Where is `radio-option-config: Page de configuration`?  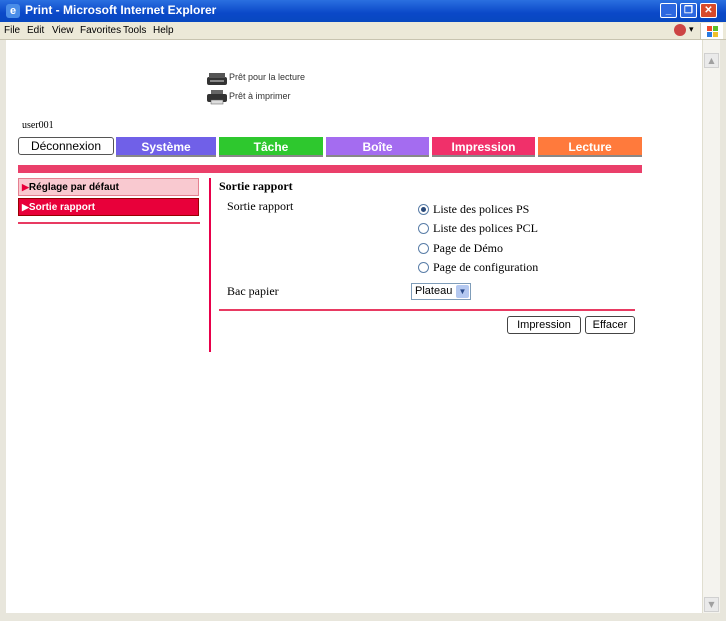 radio-option-config: Page de configuration is located at coordinates (478, 267).